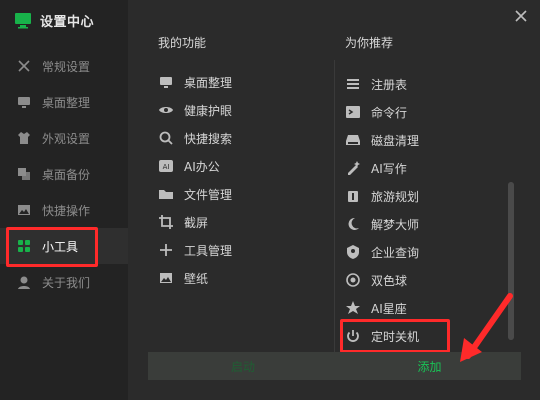 The height and width of the screenshot is (400, 540). I want to click on list-item-label: 壁纸, so click(196, 278).